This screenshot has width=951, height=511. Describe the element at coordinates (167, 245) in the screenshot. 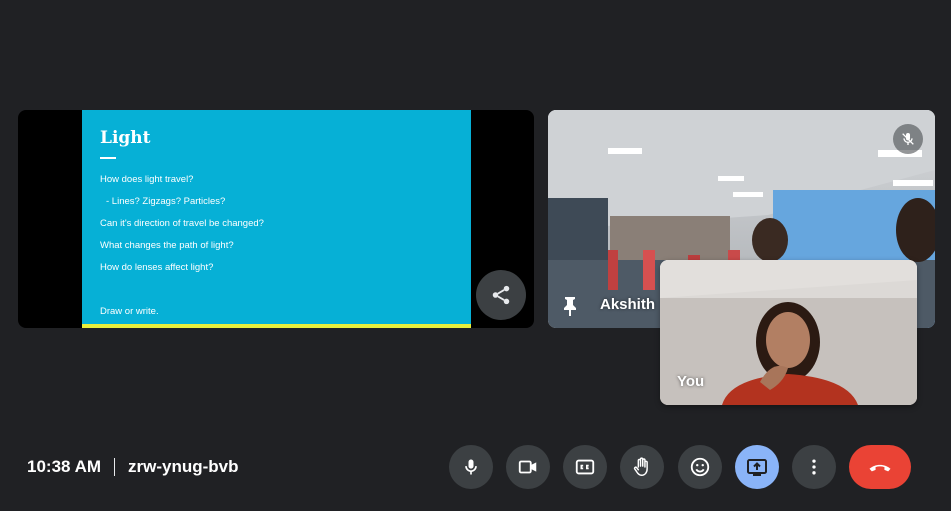

I see `slide-line: What changes the path of light?` at that location.